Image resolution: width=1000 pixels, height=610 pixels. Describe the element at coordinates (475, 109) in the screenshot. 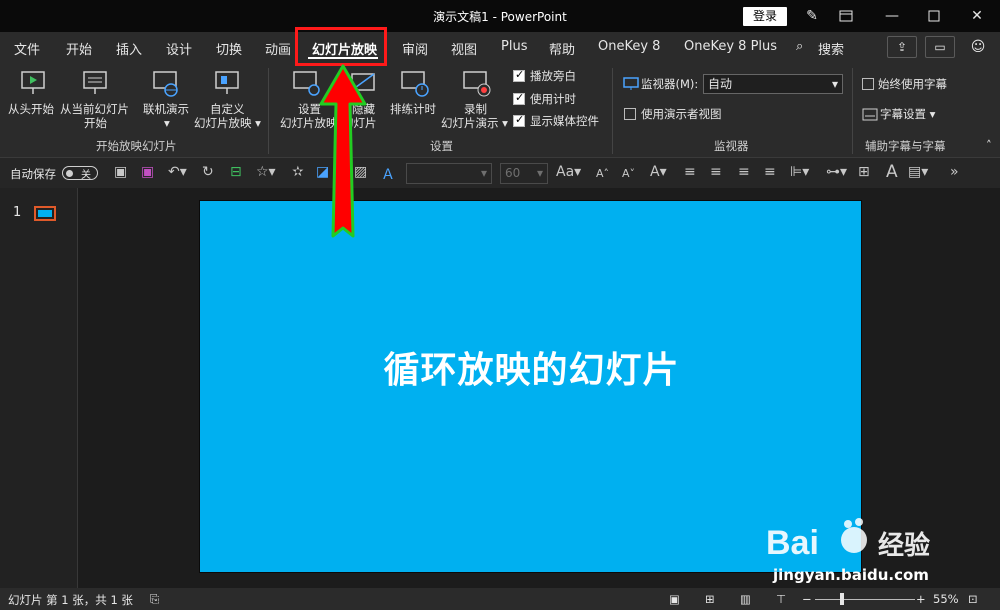

I see `record-show-line1: 录制` at that location.